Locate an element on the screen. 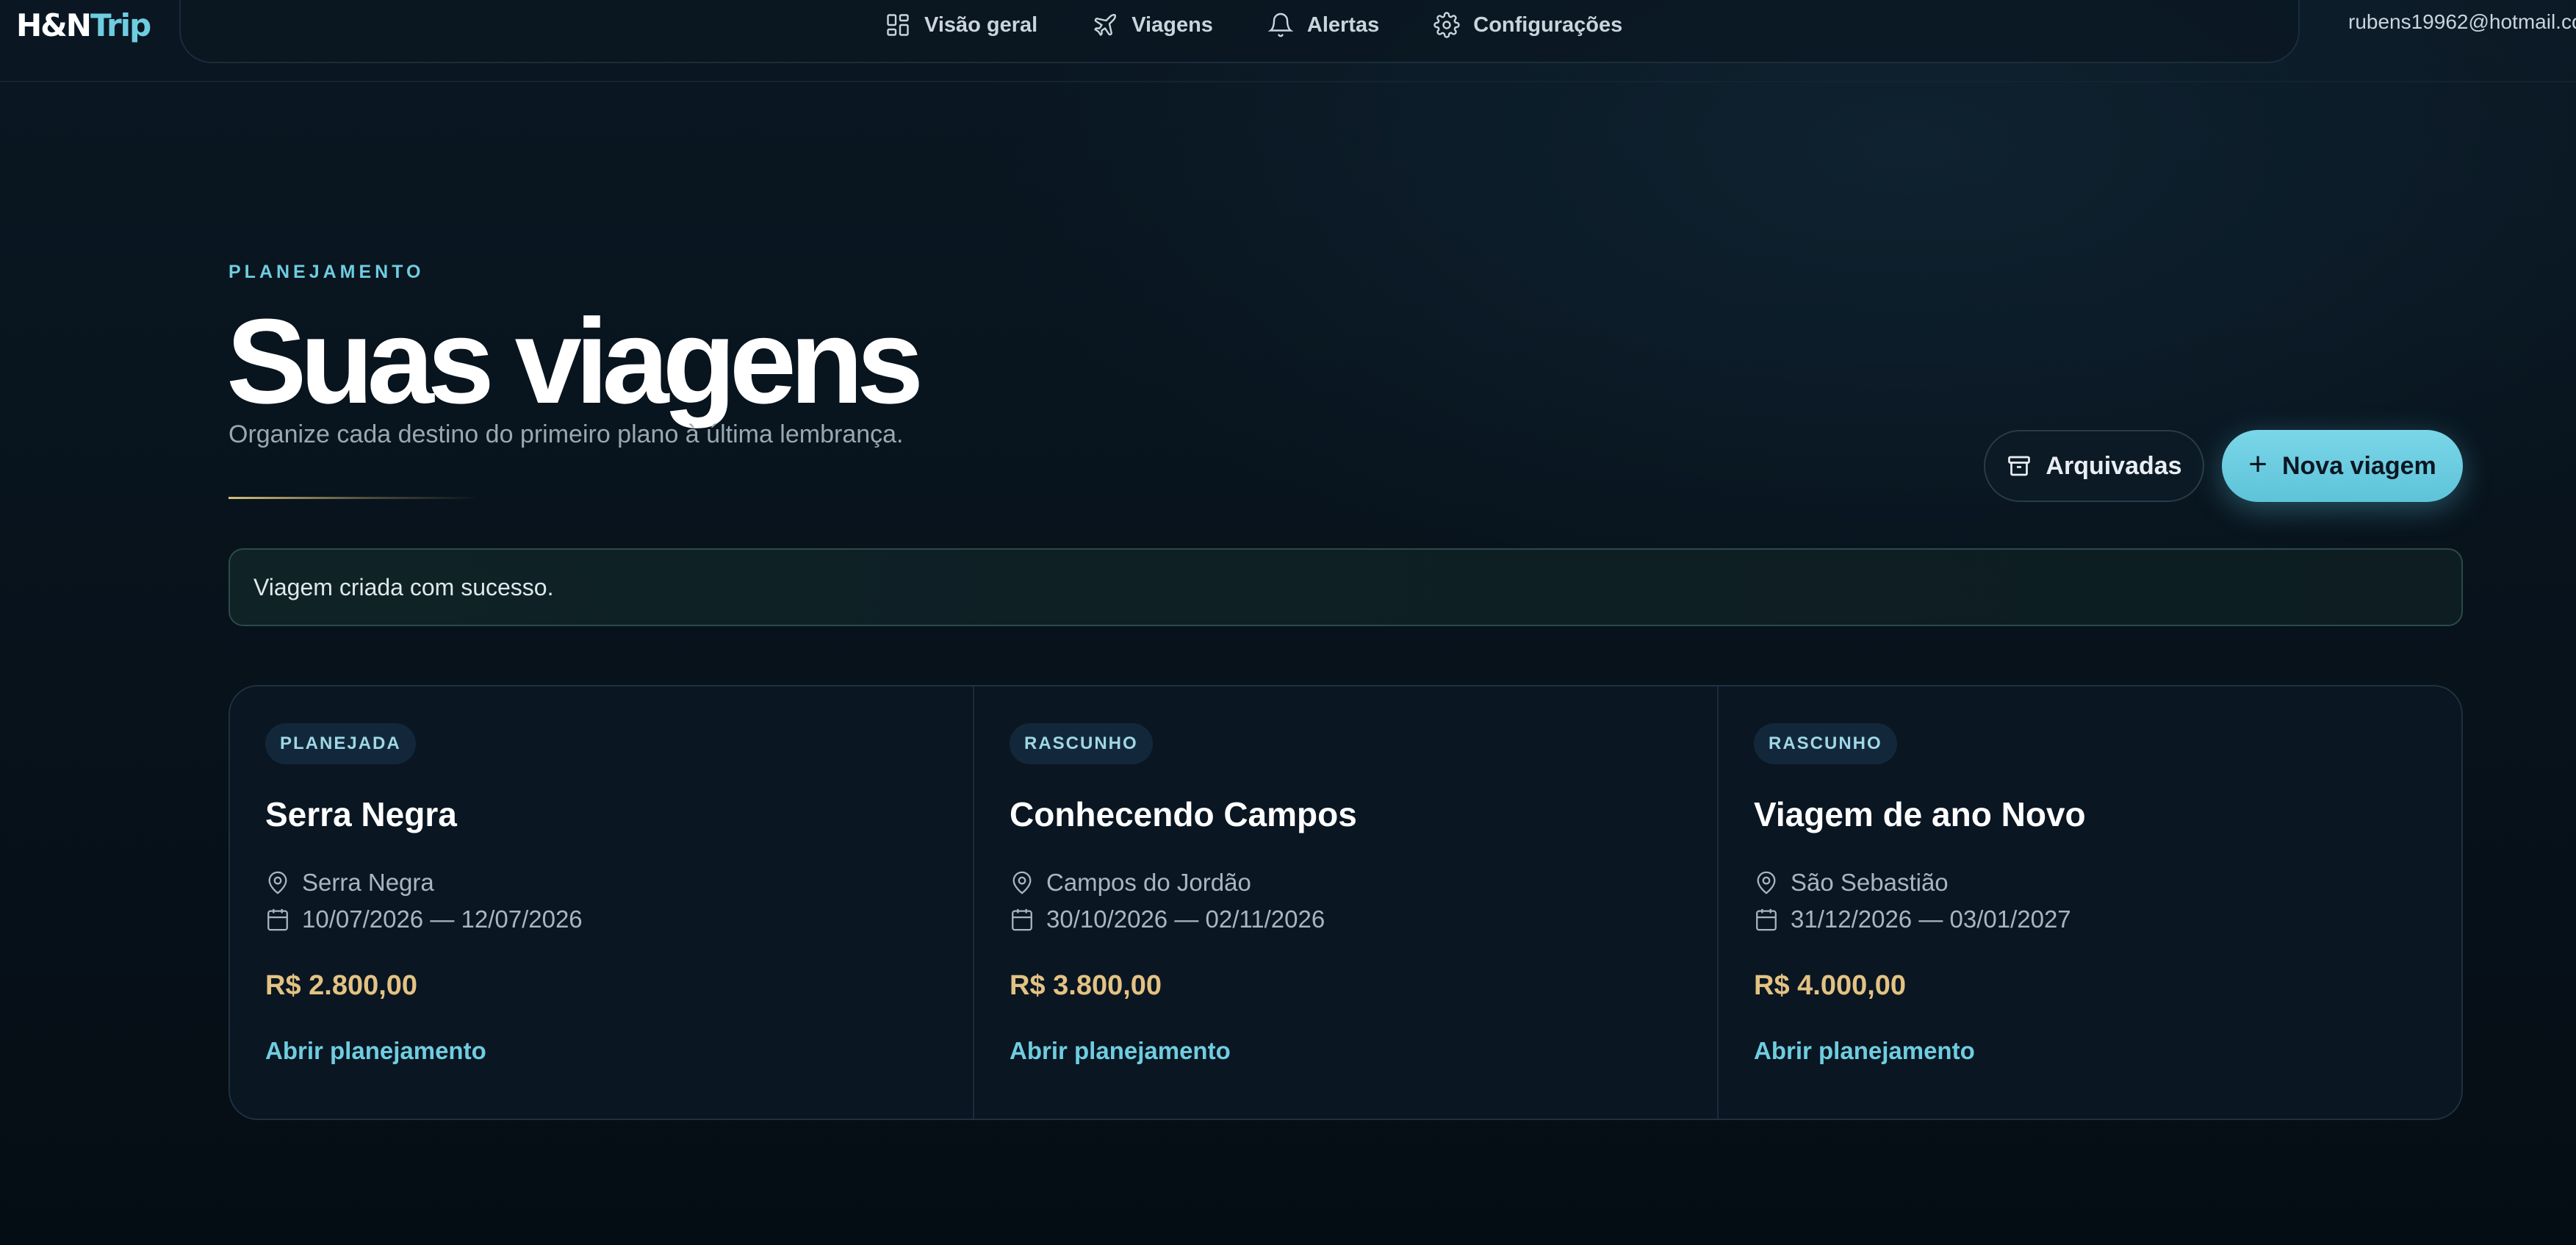  nav-item-label: Visão geral is located at coordinates (981, 24).